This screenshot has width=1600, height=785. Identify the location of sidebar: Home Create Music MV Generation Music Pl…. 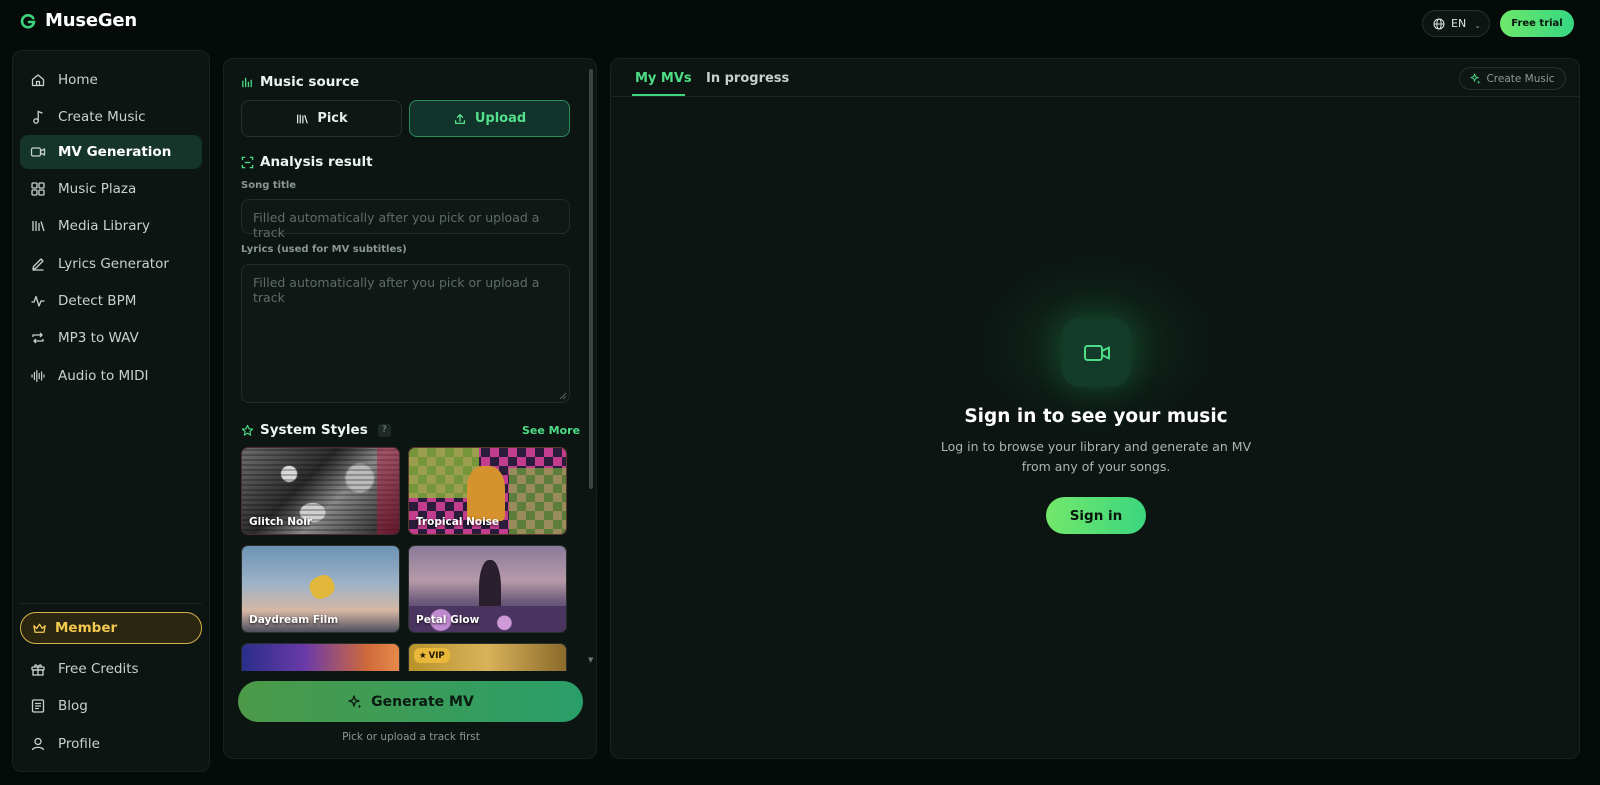
(111, 411).